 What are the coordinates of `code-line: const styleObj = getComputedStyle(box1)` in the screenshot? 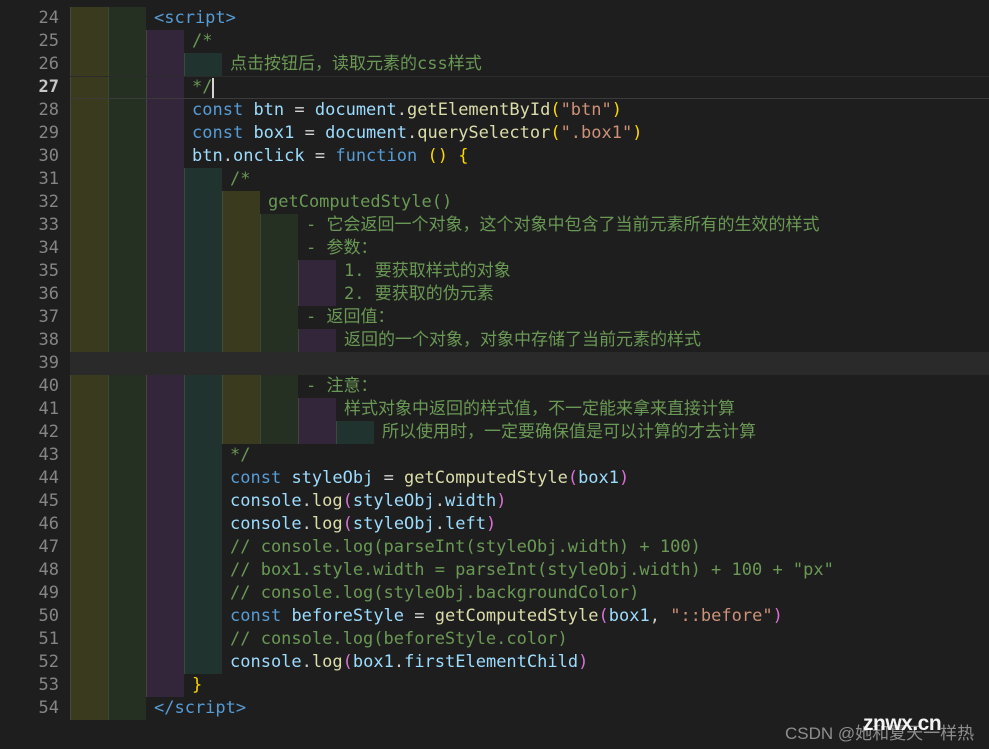 It's located at (529, 478).